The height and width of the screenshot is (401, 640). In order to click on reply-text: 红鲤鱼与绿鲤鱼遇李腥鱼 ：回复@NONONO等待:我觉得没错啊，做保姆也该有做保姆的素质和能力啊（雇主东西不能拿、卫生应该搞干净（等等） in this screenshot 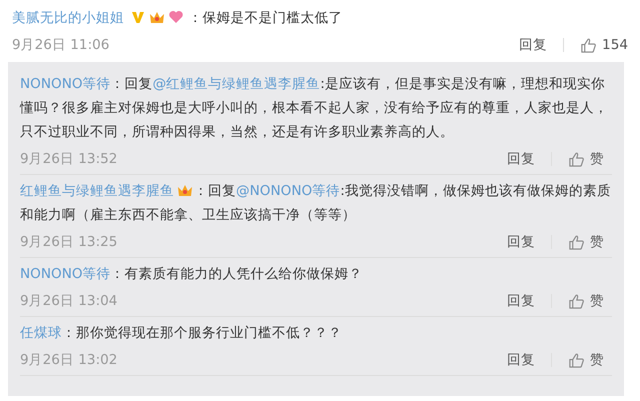, I will do `click(316, 203)`.